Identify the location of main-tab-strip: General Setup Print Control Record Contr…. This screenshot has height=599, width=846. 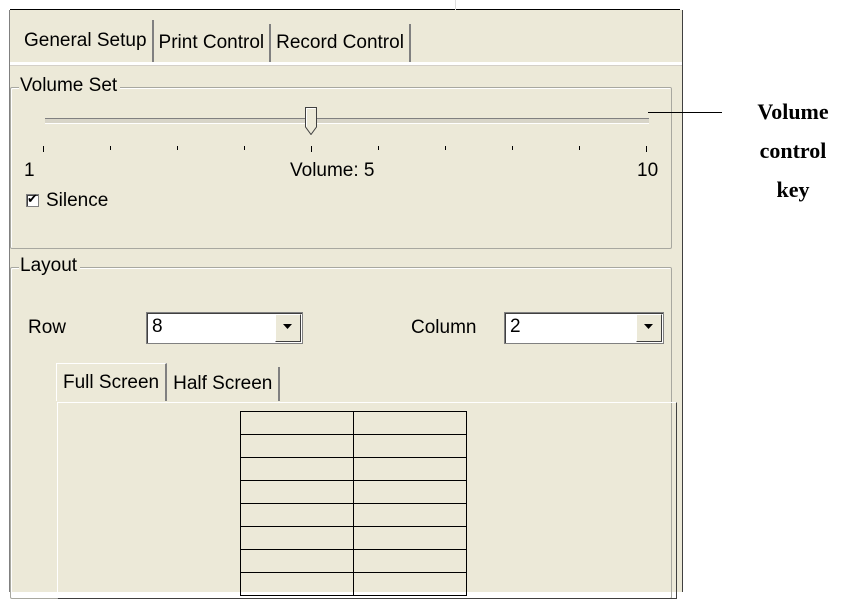
(215, 36).